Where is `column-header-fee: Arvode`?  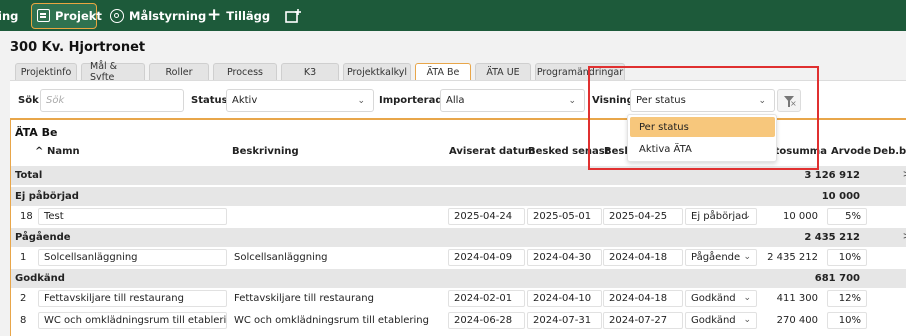
column-header-fee: Arvode is located at coordinates (851, 151).